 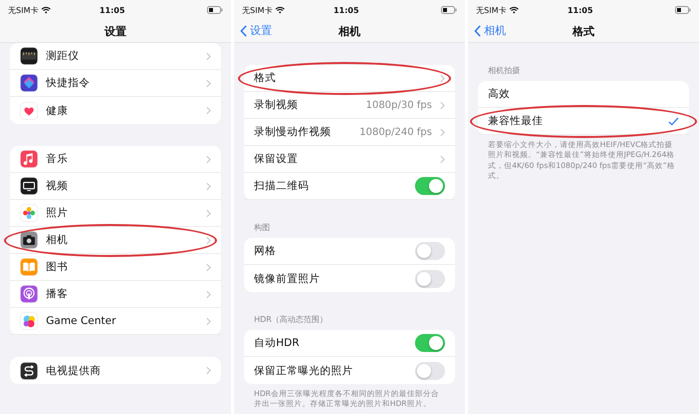 I want to click on section-header: HDR（高动态范围）, so click(x=291, y=320).